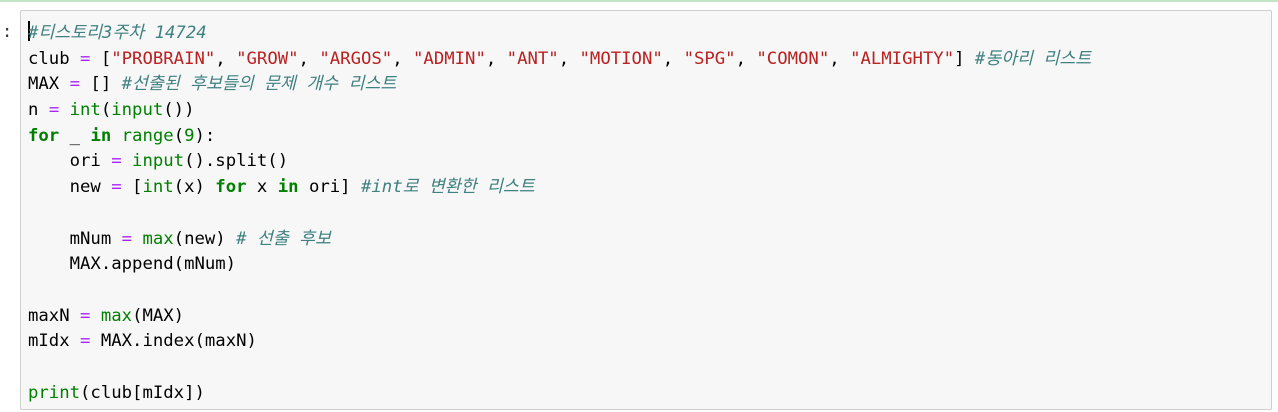 This screenshot has height=412, width=1278. I want to click on code-token: n, so click(38, 110).